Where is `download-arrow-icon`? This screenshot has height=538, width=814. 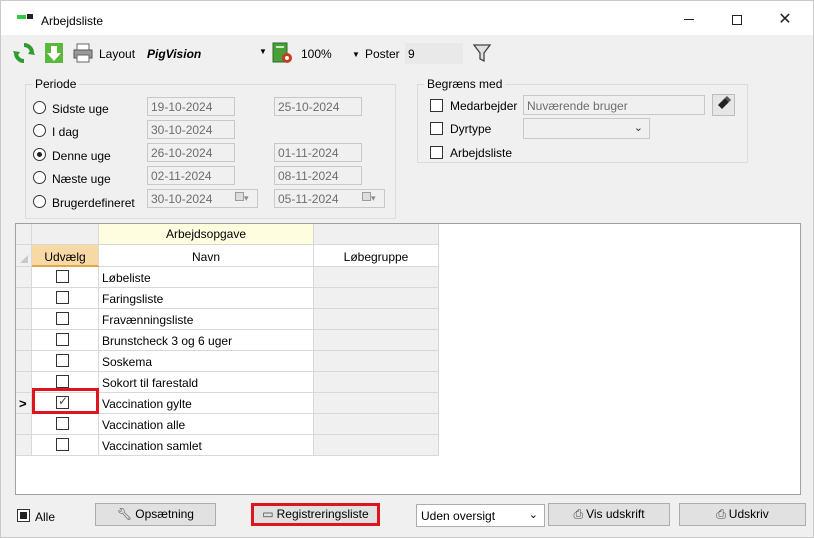 download-arrow-icon is located at coordinates (54, 53).